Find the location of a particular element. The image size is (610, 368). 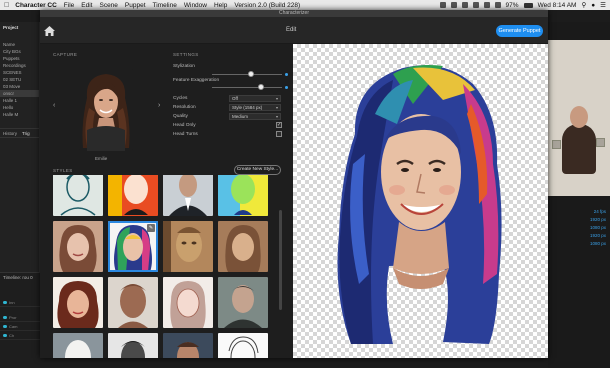

head-only-label: Head Only is located at coordinates (184, 125).